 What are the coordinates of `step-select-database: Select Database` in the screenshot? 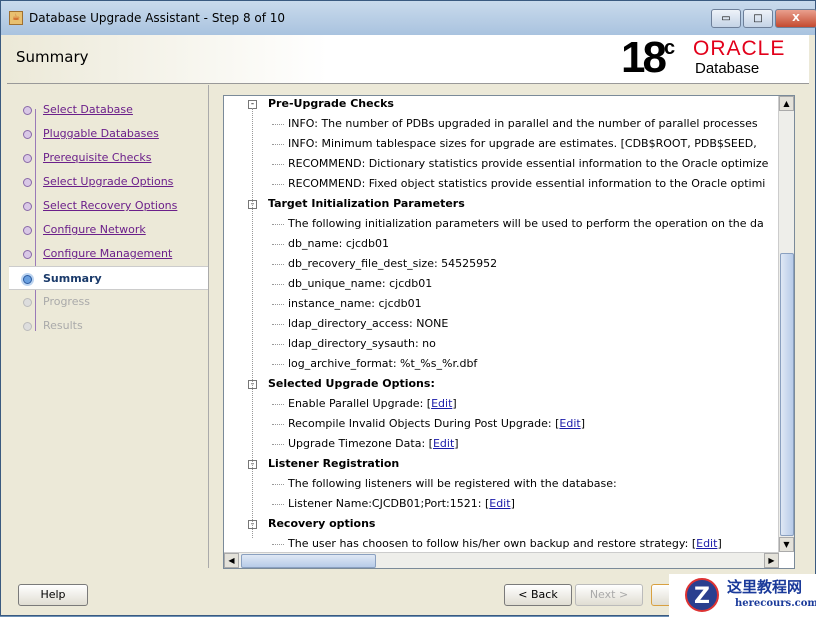 It's located at (108, 110).